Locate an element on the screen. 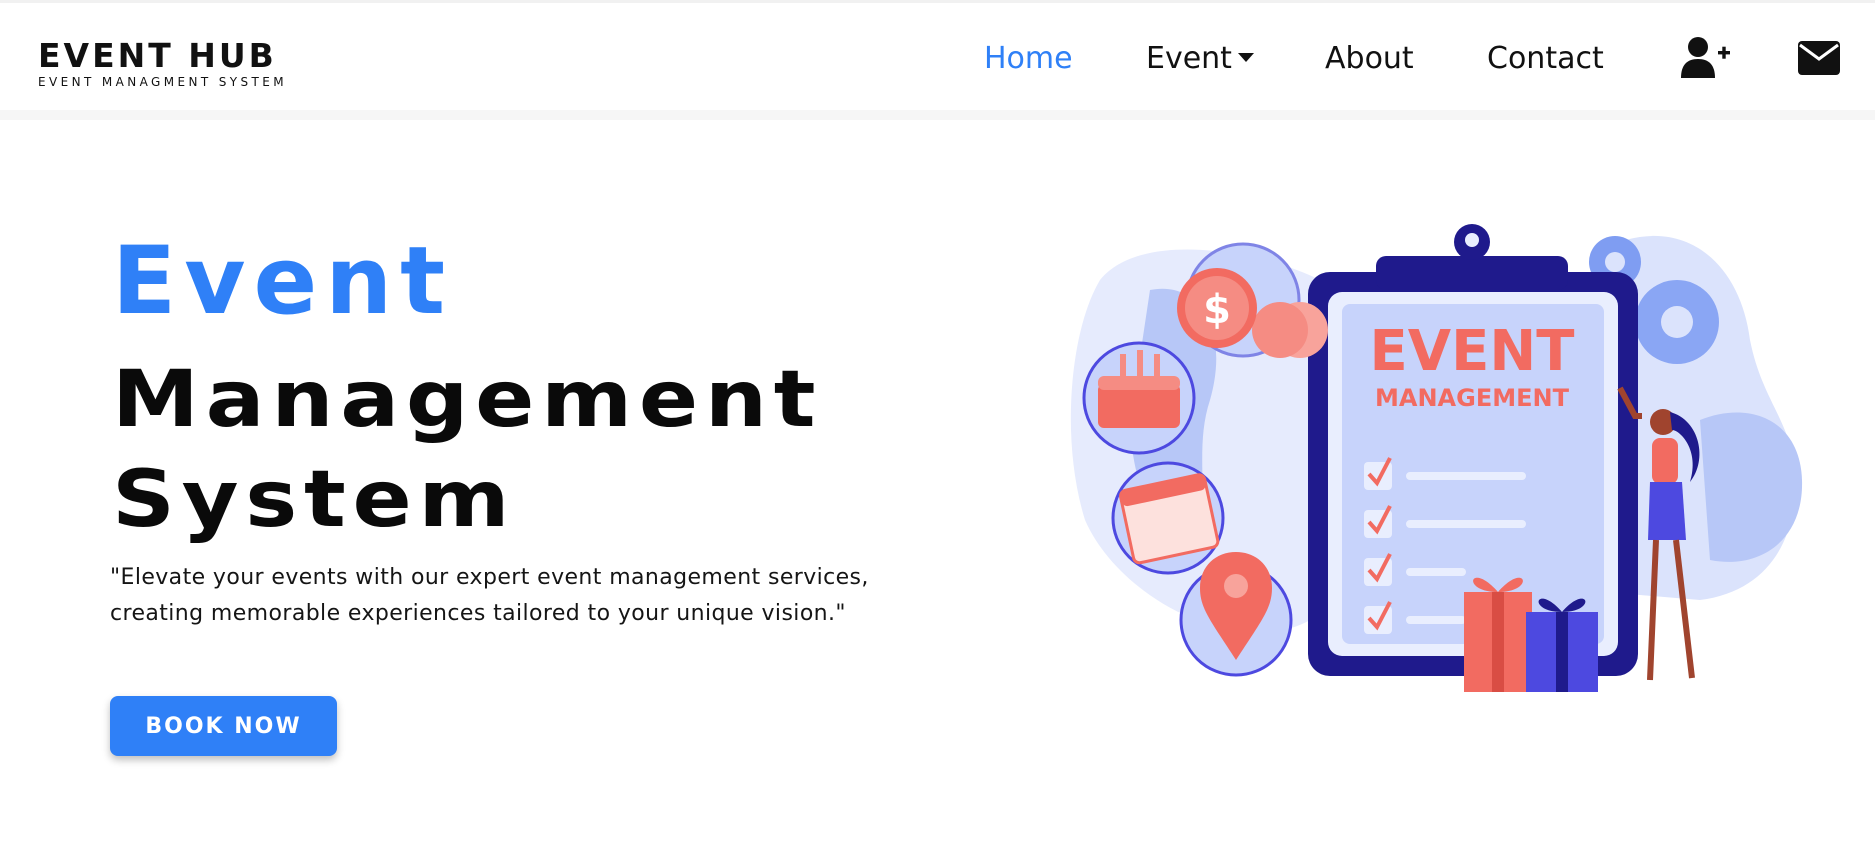 The width and height of the screenshot is (1875, 853). nav-link-contact: Contact is located at coordinates (1545, 59).